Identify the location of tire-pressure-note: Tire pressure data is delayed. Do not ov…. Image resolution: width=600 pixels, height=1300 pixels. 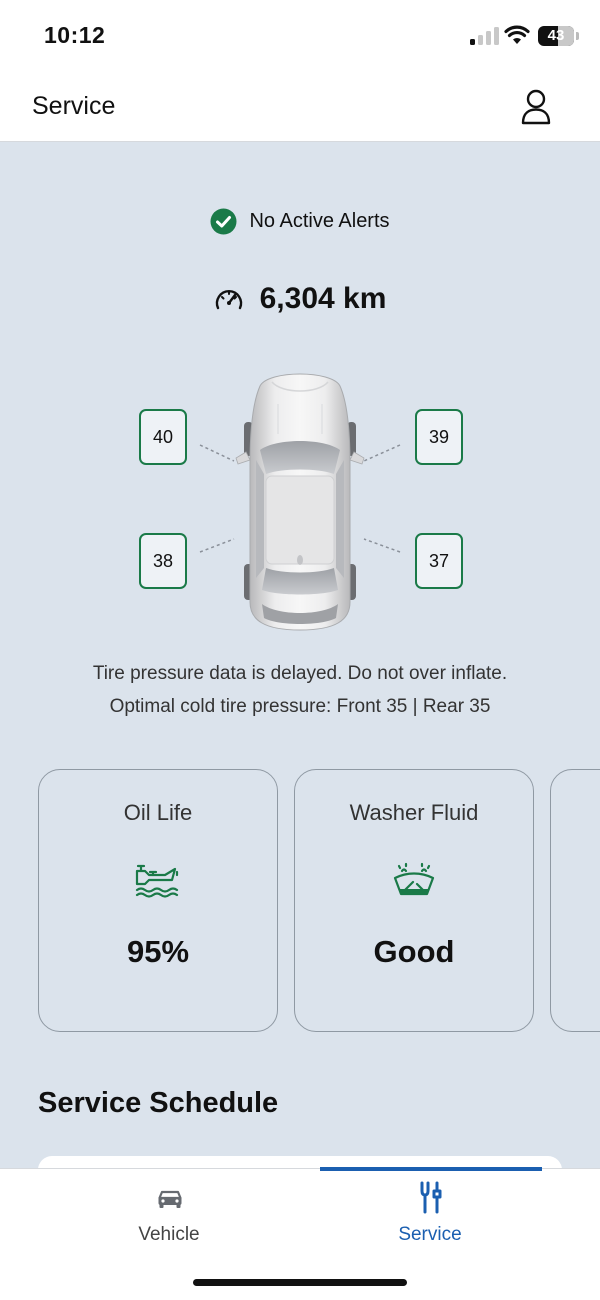
(300, 690).